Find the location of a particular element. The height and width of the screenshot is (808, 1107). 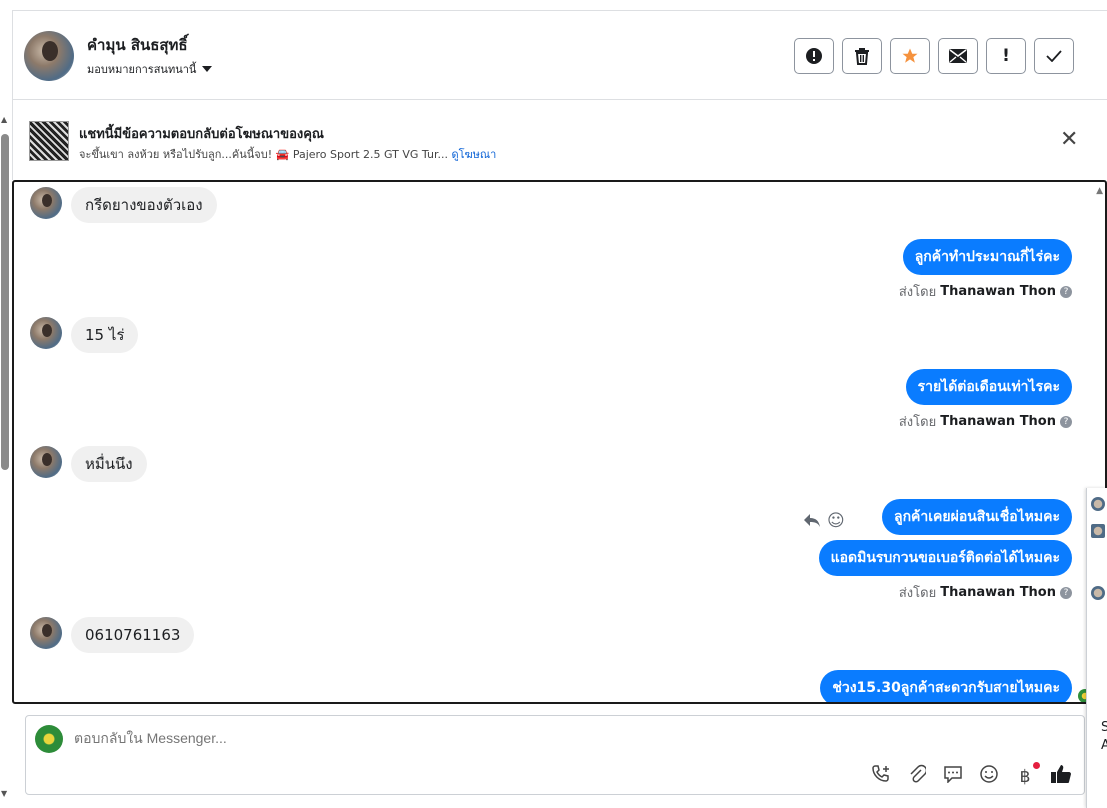

delete-button is located at coordinates (862, 56).